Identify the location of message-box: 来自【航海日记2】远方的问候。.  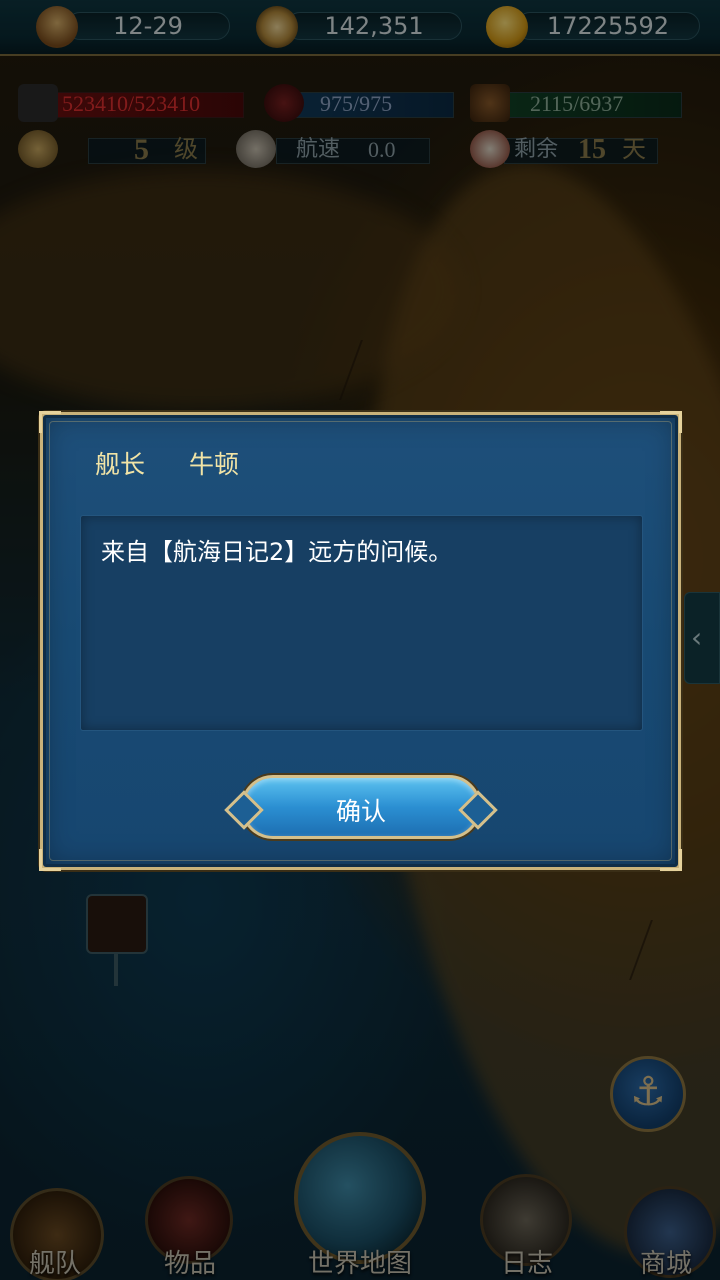
(361, 623).